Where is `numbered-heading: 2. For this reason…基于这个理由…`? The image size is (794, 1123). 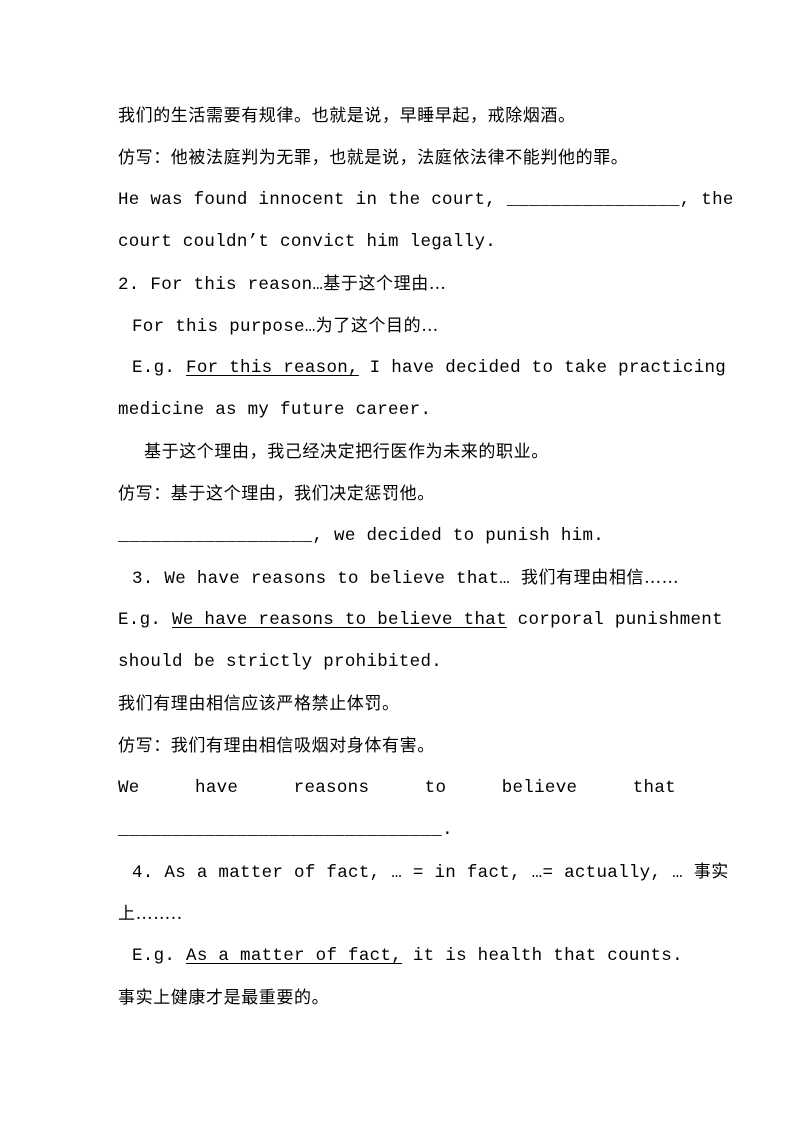 numbered-heading: 2. For this reason…基于这个理由… is located at coordinates (398, 284).